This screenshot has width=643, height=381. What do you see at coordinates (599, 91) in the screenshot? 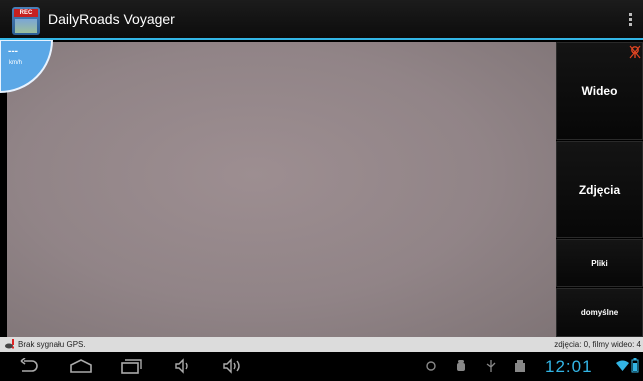
I see `video-button-label: Wideo` at bounding box center [599, 91].